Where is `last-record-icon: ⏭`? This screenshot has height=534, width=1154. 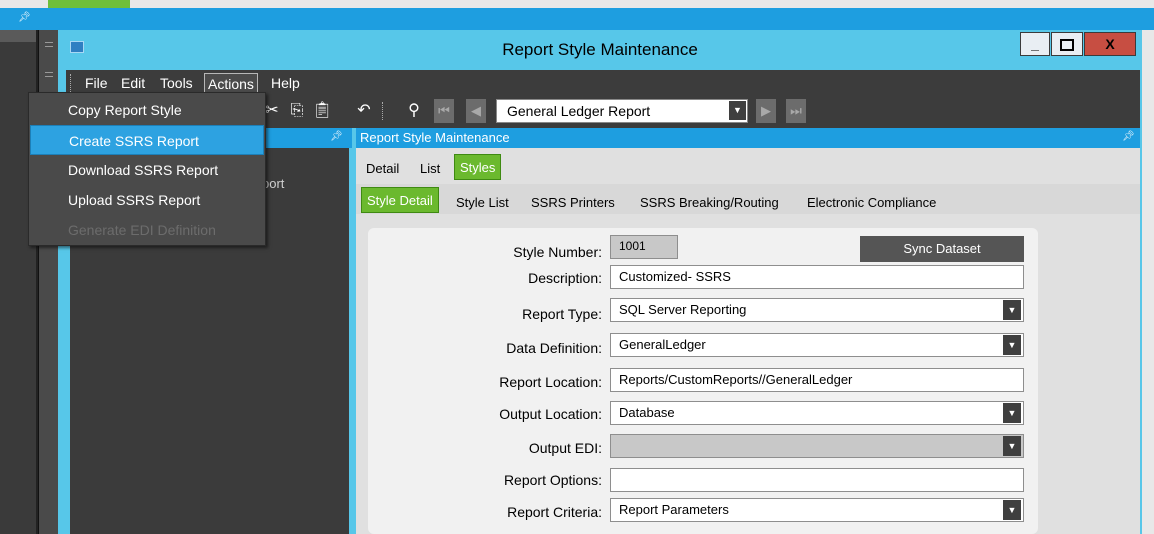 last-record-icon: ⏭ is located at coordinates (796, 111).